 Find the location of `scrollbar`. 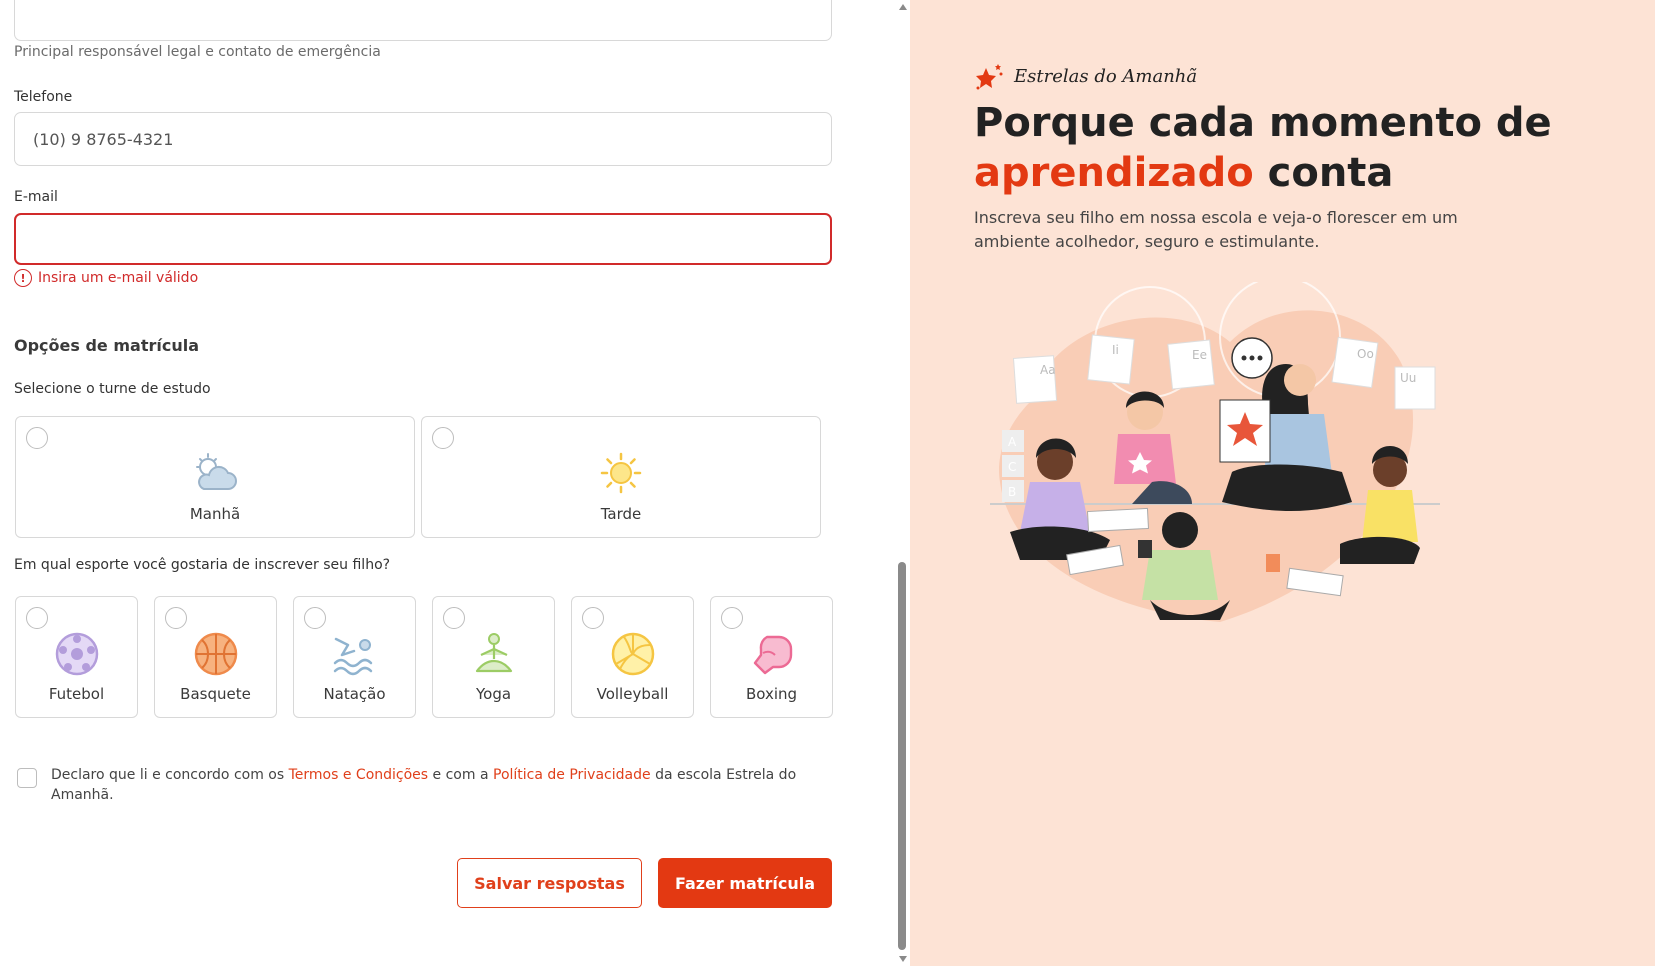

scrollbar is located at coordinates (902, 483).